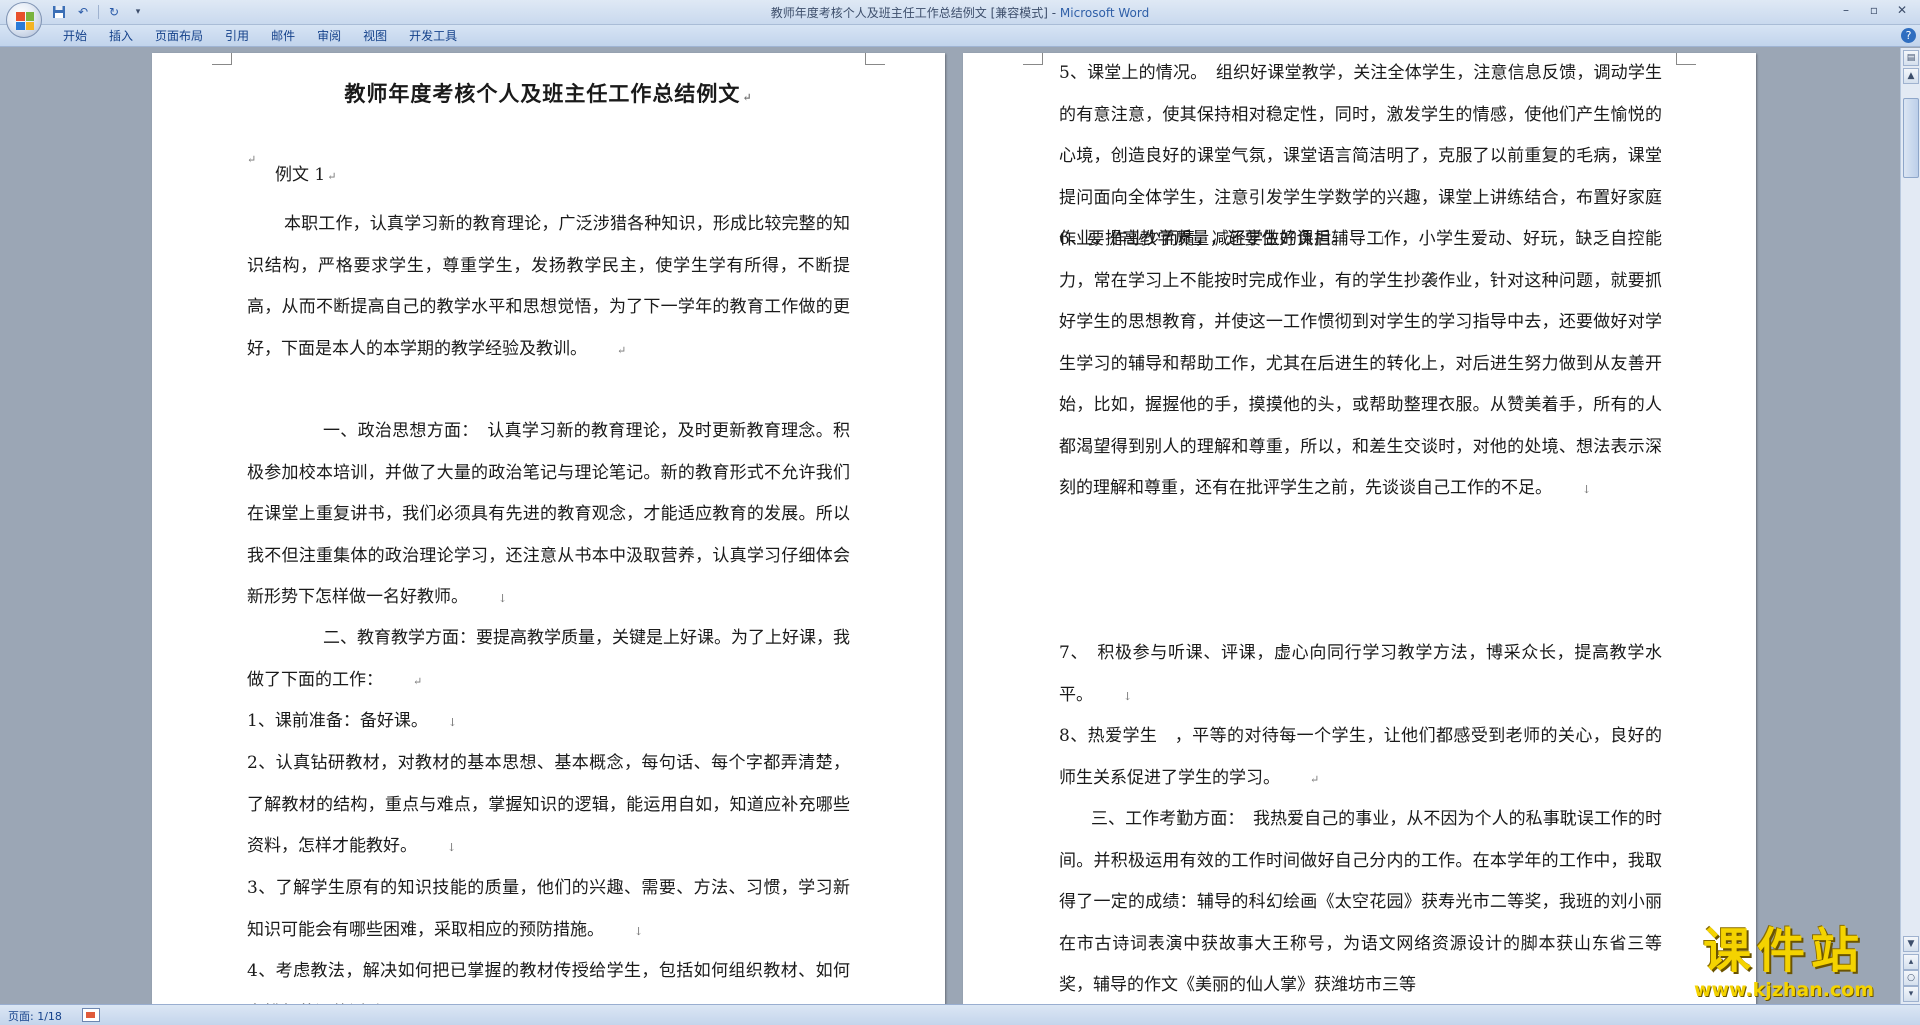 This screenshot has width=1920, height=1025. I want to click on paragraph-text: 二、教育教学方面：要提高教学质量，关键是上好课。为了上好课，我做了下面的工作：, so click(548, 659).